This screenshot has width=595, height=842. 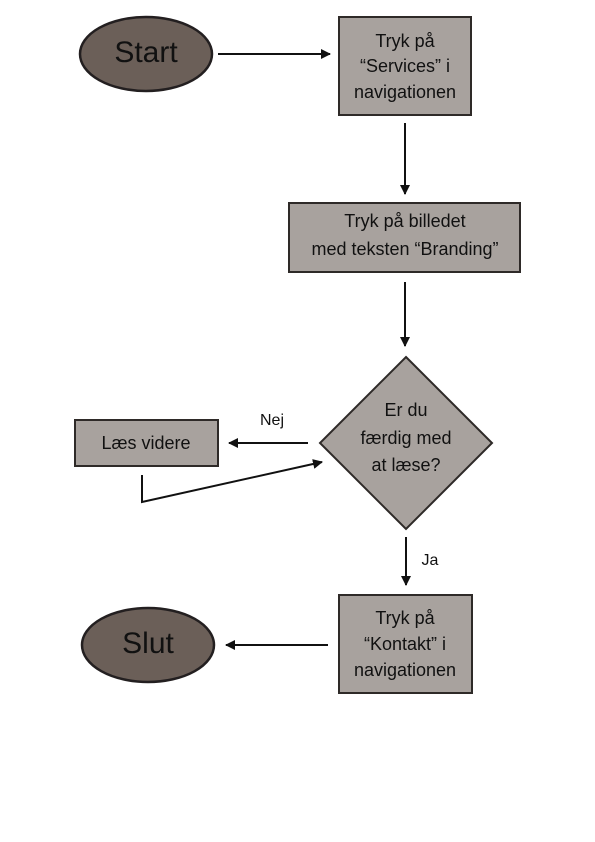 I want to click on end-node: Slut, so click(x=148, y=645).